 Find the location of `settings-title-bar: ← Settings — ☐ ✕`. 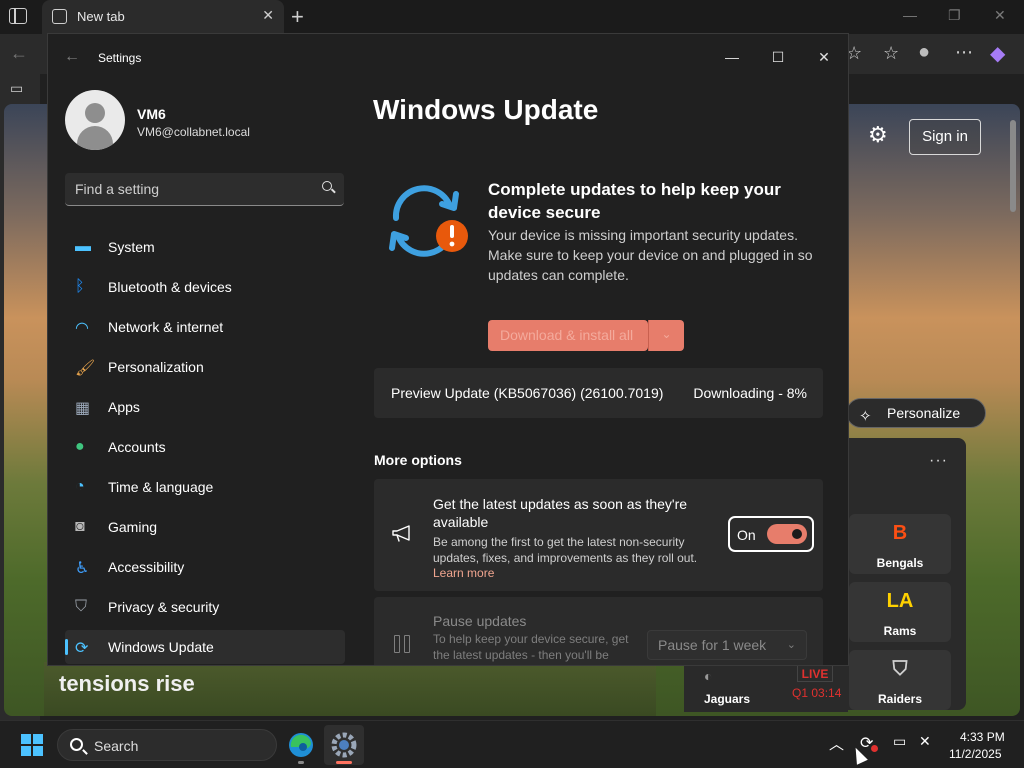

settings-title-bar: ← Settings — ☐ ✕ is located at coordinates (448, 58).